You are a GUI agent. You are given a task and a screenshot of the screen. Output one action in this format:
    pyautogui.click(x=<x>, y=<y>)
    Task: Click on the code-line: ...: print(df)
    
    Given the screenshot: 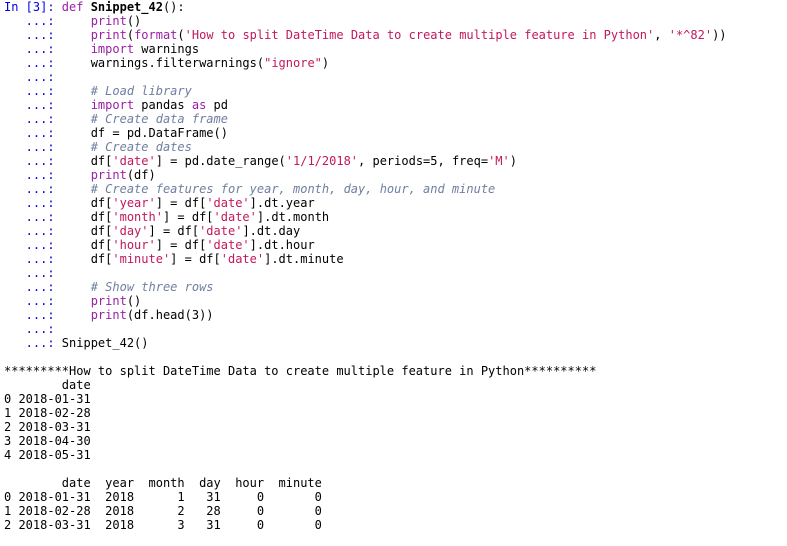 What is the action you would take?
    pyautogui.click(x=395, y=175)
    